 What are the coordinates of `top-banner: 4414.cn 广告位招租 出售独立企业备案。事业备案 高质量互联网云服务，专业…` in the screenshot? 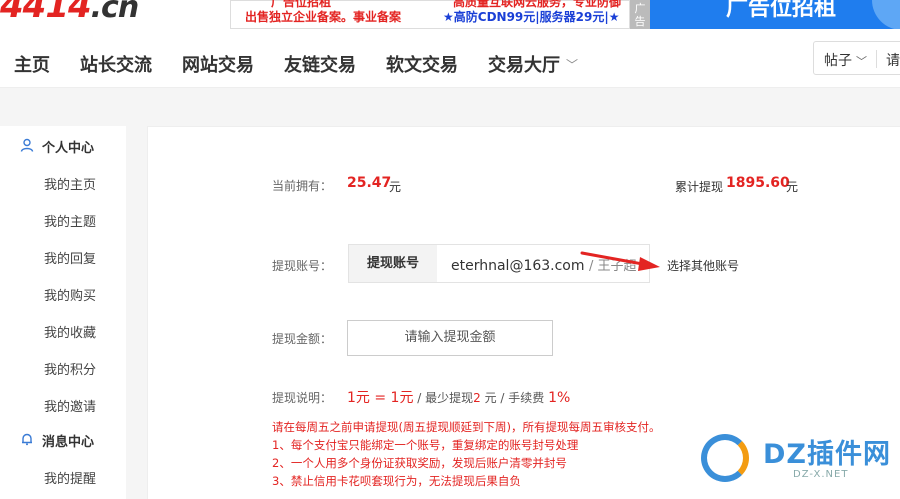 It's located at (450, 15).